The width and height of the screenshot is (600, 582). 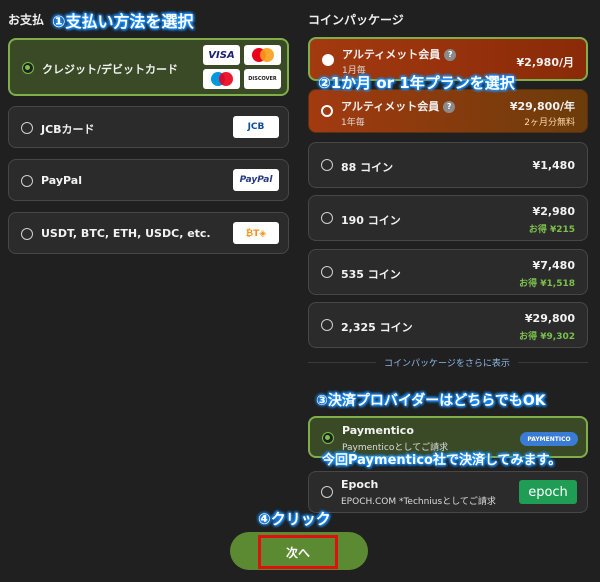 I want to click on radio-190-coins, so click(x=327, y=218).